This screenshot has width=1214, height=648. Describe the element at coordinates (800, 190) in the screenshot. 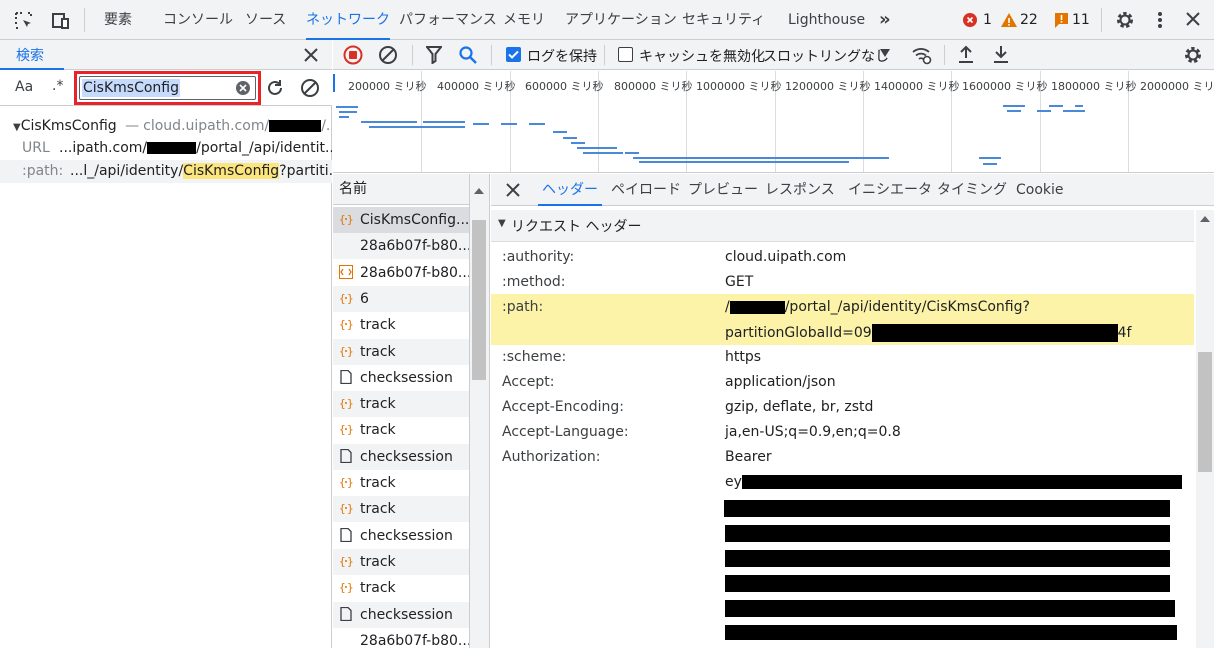

I see `tab-response: レスポンス` at that location.